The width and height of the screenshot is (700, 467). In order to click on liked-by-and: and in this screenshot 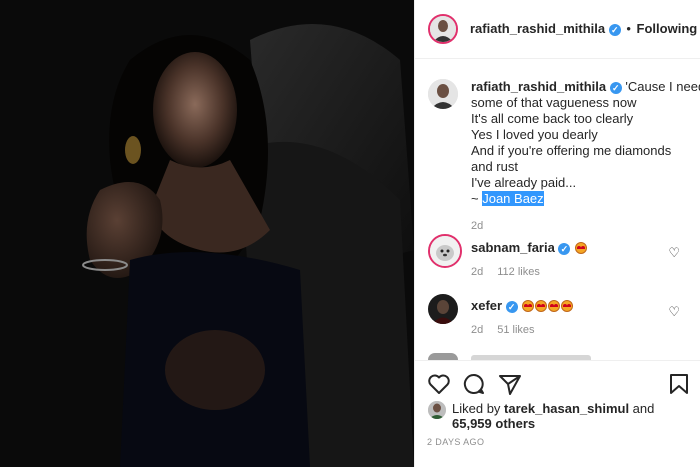, I will do `click(642, 408)`.